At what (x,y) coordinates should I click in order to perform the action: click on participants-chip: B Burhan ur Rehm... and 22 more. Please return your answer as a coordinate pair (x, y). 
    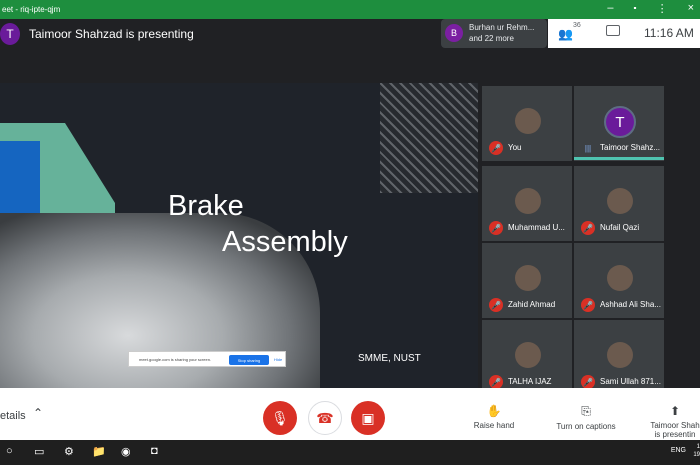
    Looking at the image, I should click on (494, 33).